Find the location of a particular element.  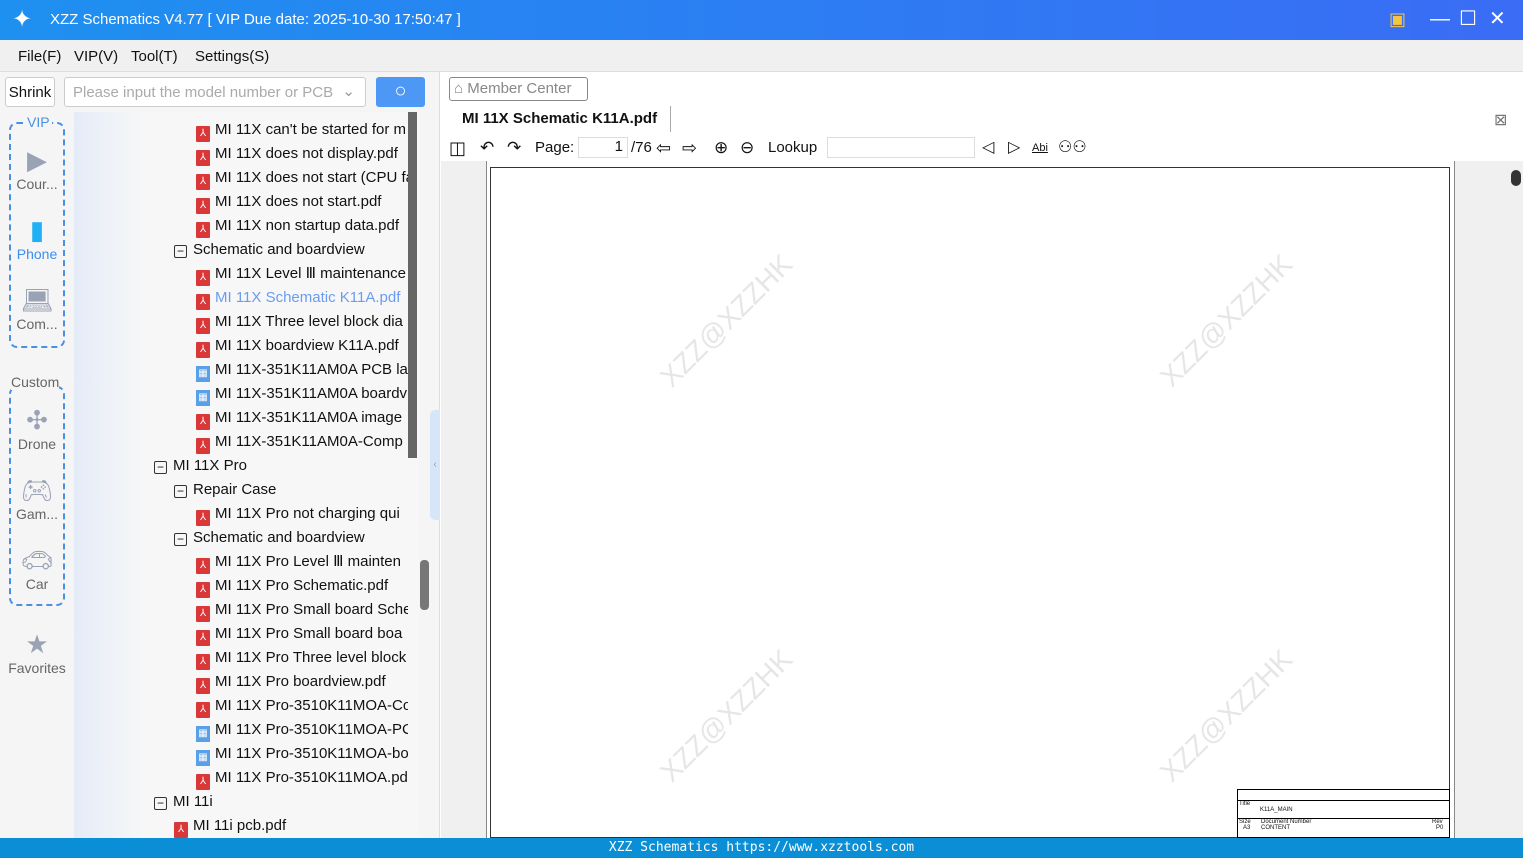

tree-file: ▦ MI 11X-351K11AM0A boardv is located at coordinates (302, 394).